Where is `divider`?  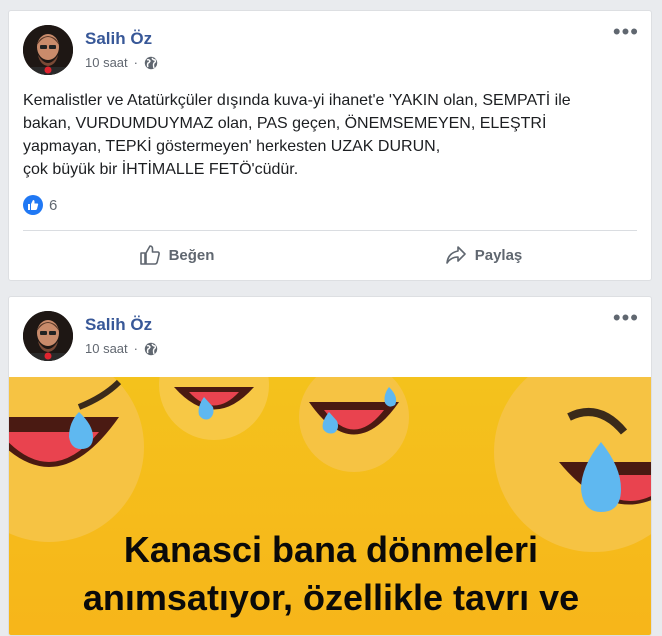
divider is located at coordinates (330, 230).